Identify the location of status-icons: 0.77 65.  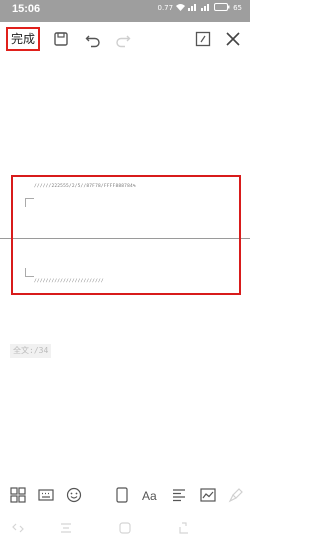
(199, 8).